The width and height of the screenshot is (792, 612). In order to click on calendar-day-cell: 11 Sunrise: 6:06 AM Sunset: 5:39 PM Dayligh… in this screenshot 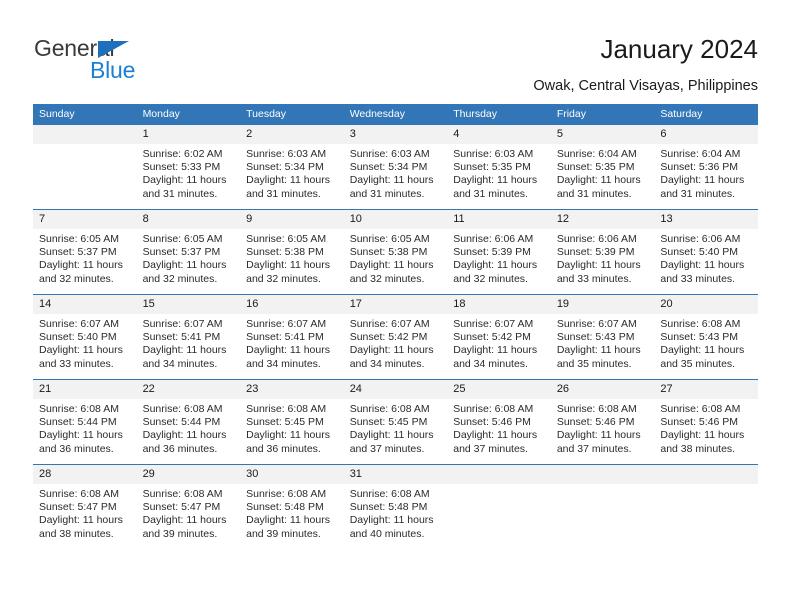, I will do `click(499, 252)`.